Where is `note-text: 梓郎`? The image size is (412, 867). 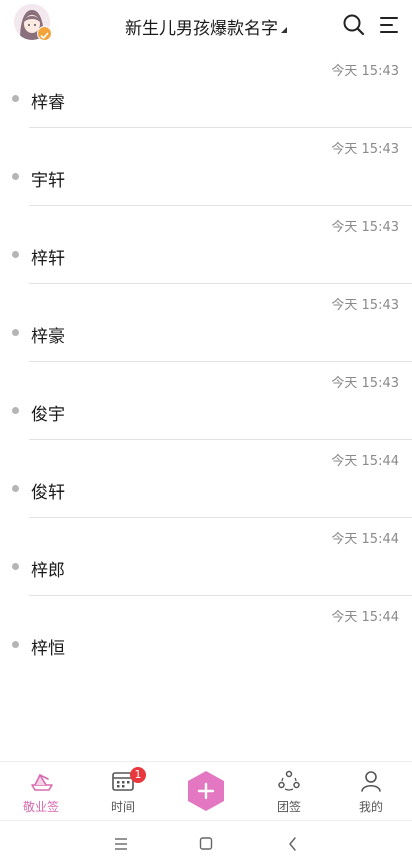 note-text: 梓郎 is located at coordinates (48, 571).